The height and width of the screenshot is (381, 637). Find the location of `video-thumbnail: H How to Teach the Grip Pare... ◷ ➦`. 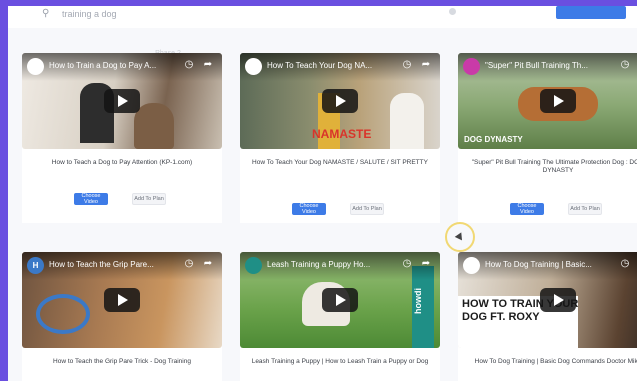

video-thumbnail: H How to Teach the Grip Pare... ◷ ➦ is located at coordinates (122, 300).